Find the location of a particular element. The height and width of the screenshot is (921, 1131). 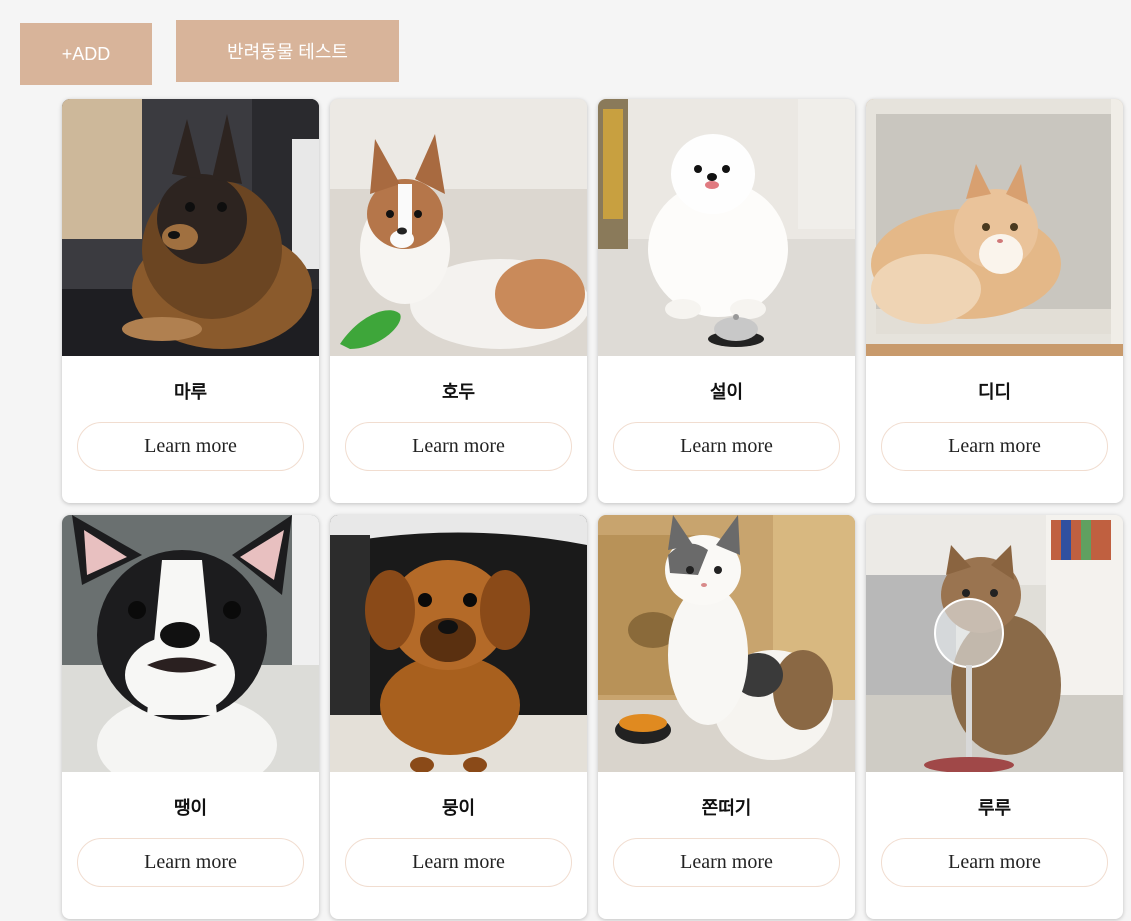

pet-name: 호두 is located at coordinates (458, 392).